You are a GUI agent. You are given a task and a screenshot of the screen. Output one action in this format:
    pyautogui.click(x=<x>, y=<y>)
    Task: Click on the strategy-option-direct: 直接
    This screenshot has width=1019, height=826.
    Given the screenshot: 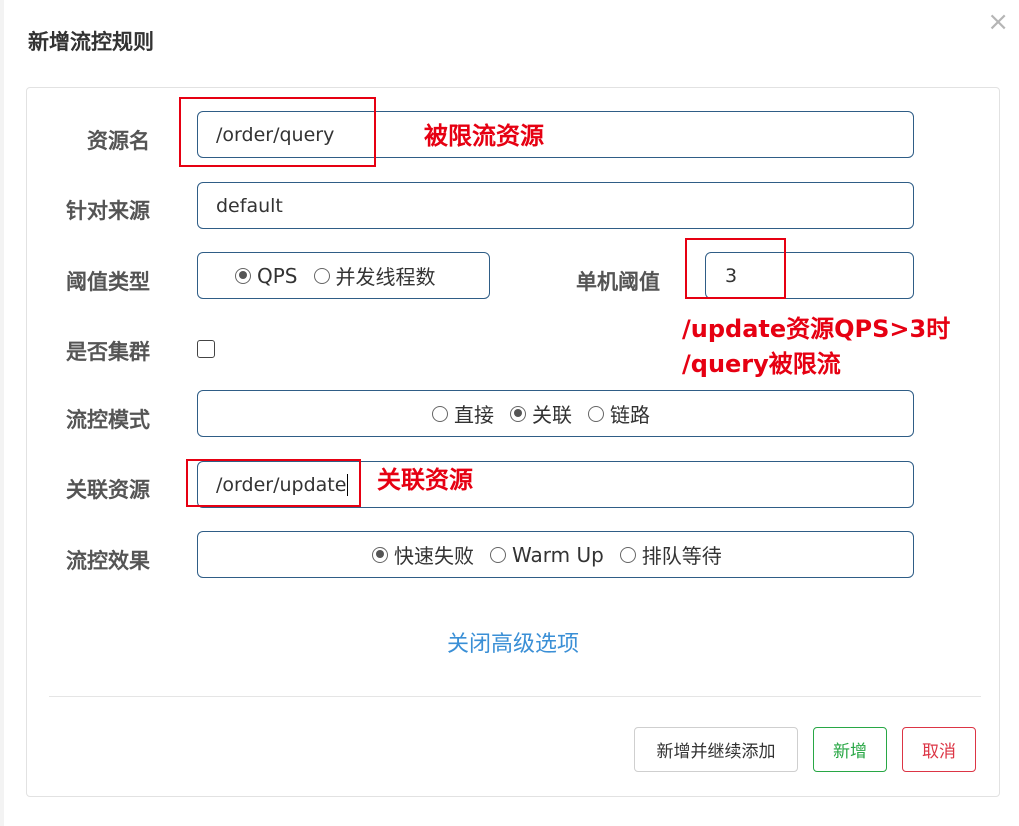 What is the action you would take?
    pyautogui.click(x=463, y=413)
    